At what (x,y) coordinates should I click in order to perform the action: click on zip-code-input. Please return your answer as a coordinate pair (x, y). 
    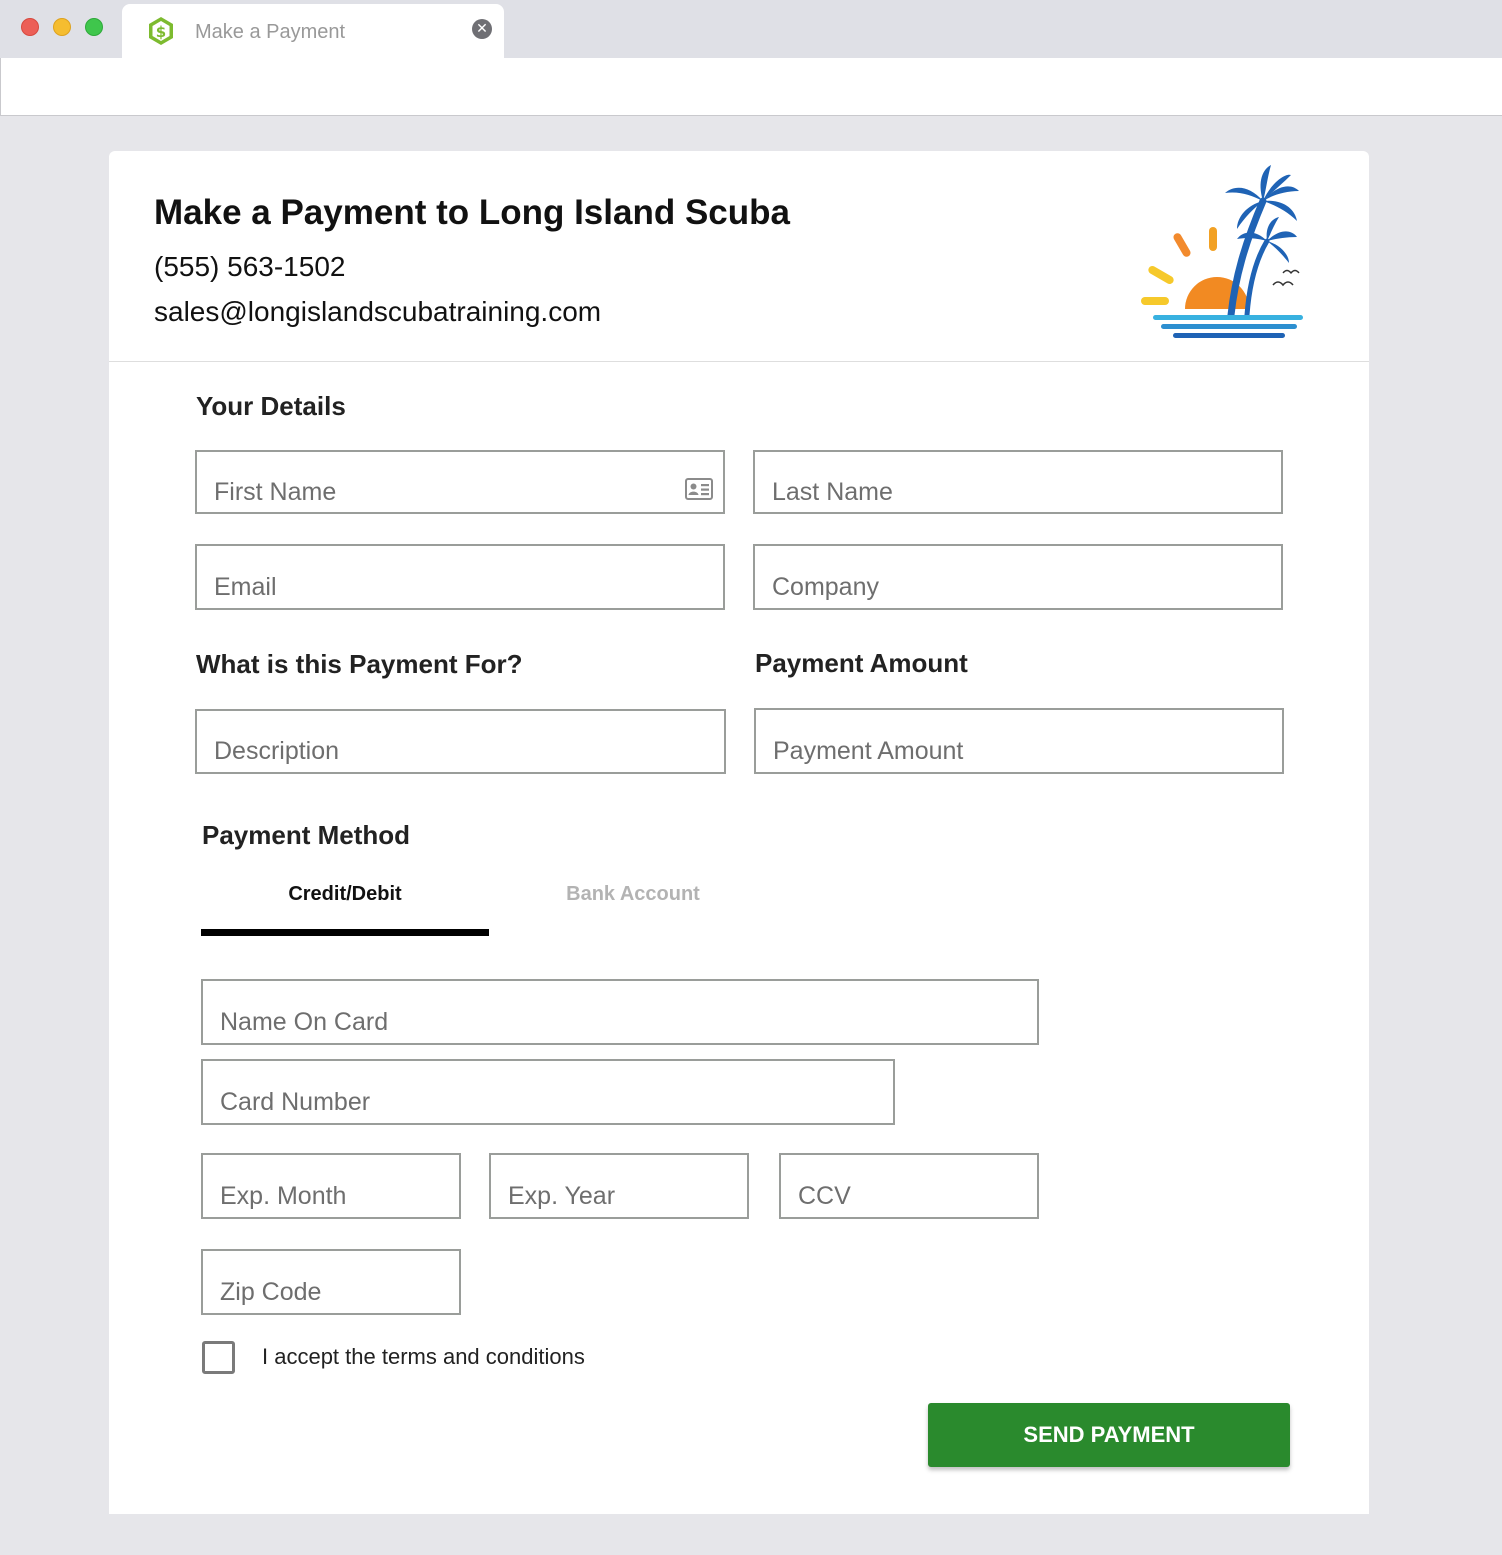
    Looking at the image, I should click on (331, 1282).